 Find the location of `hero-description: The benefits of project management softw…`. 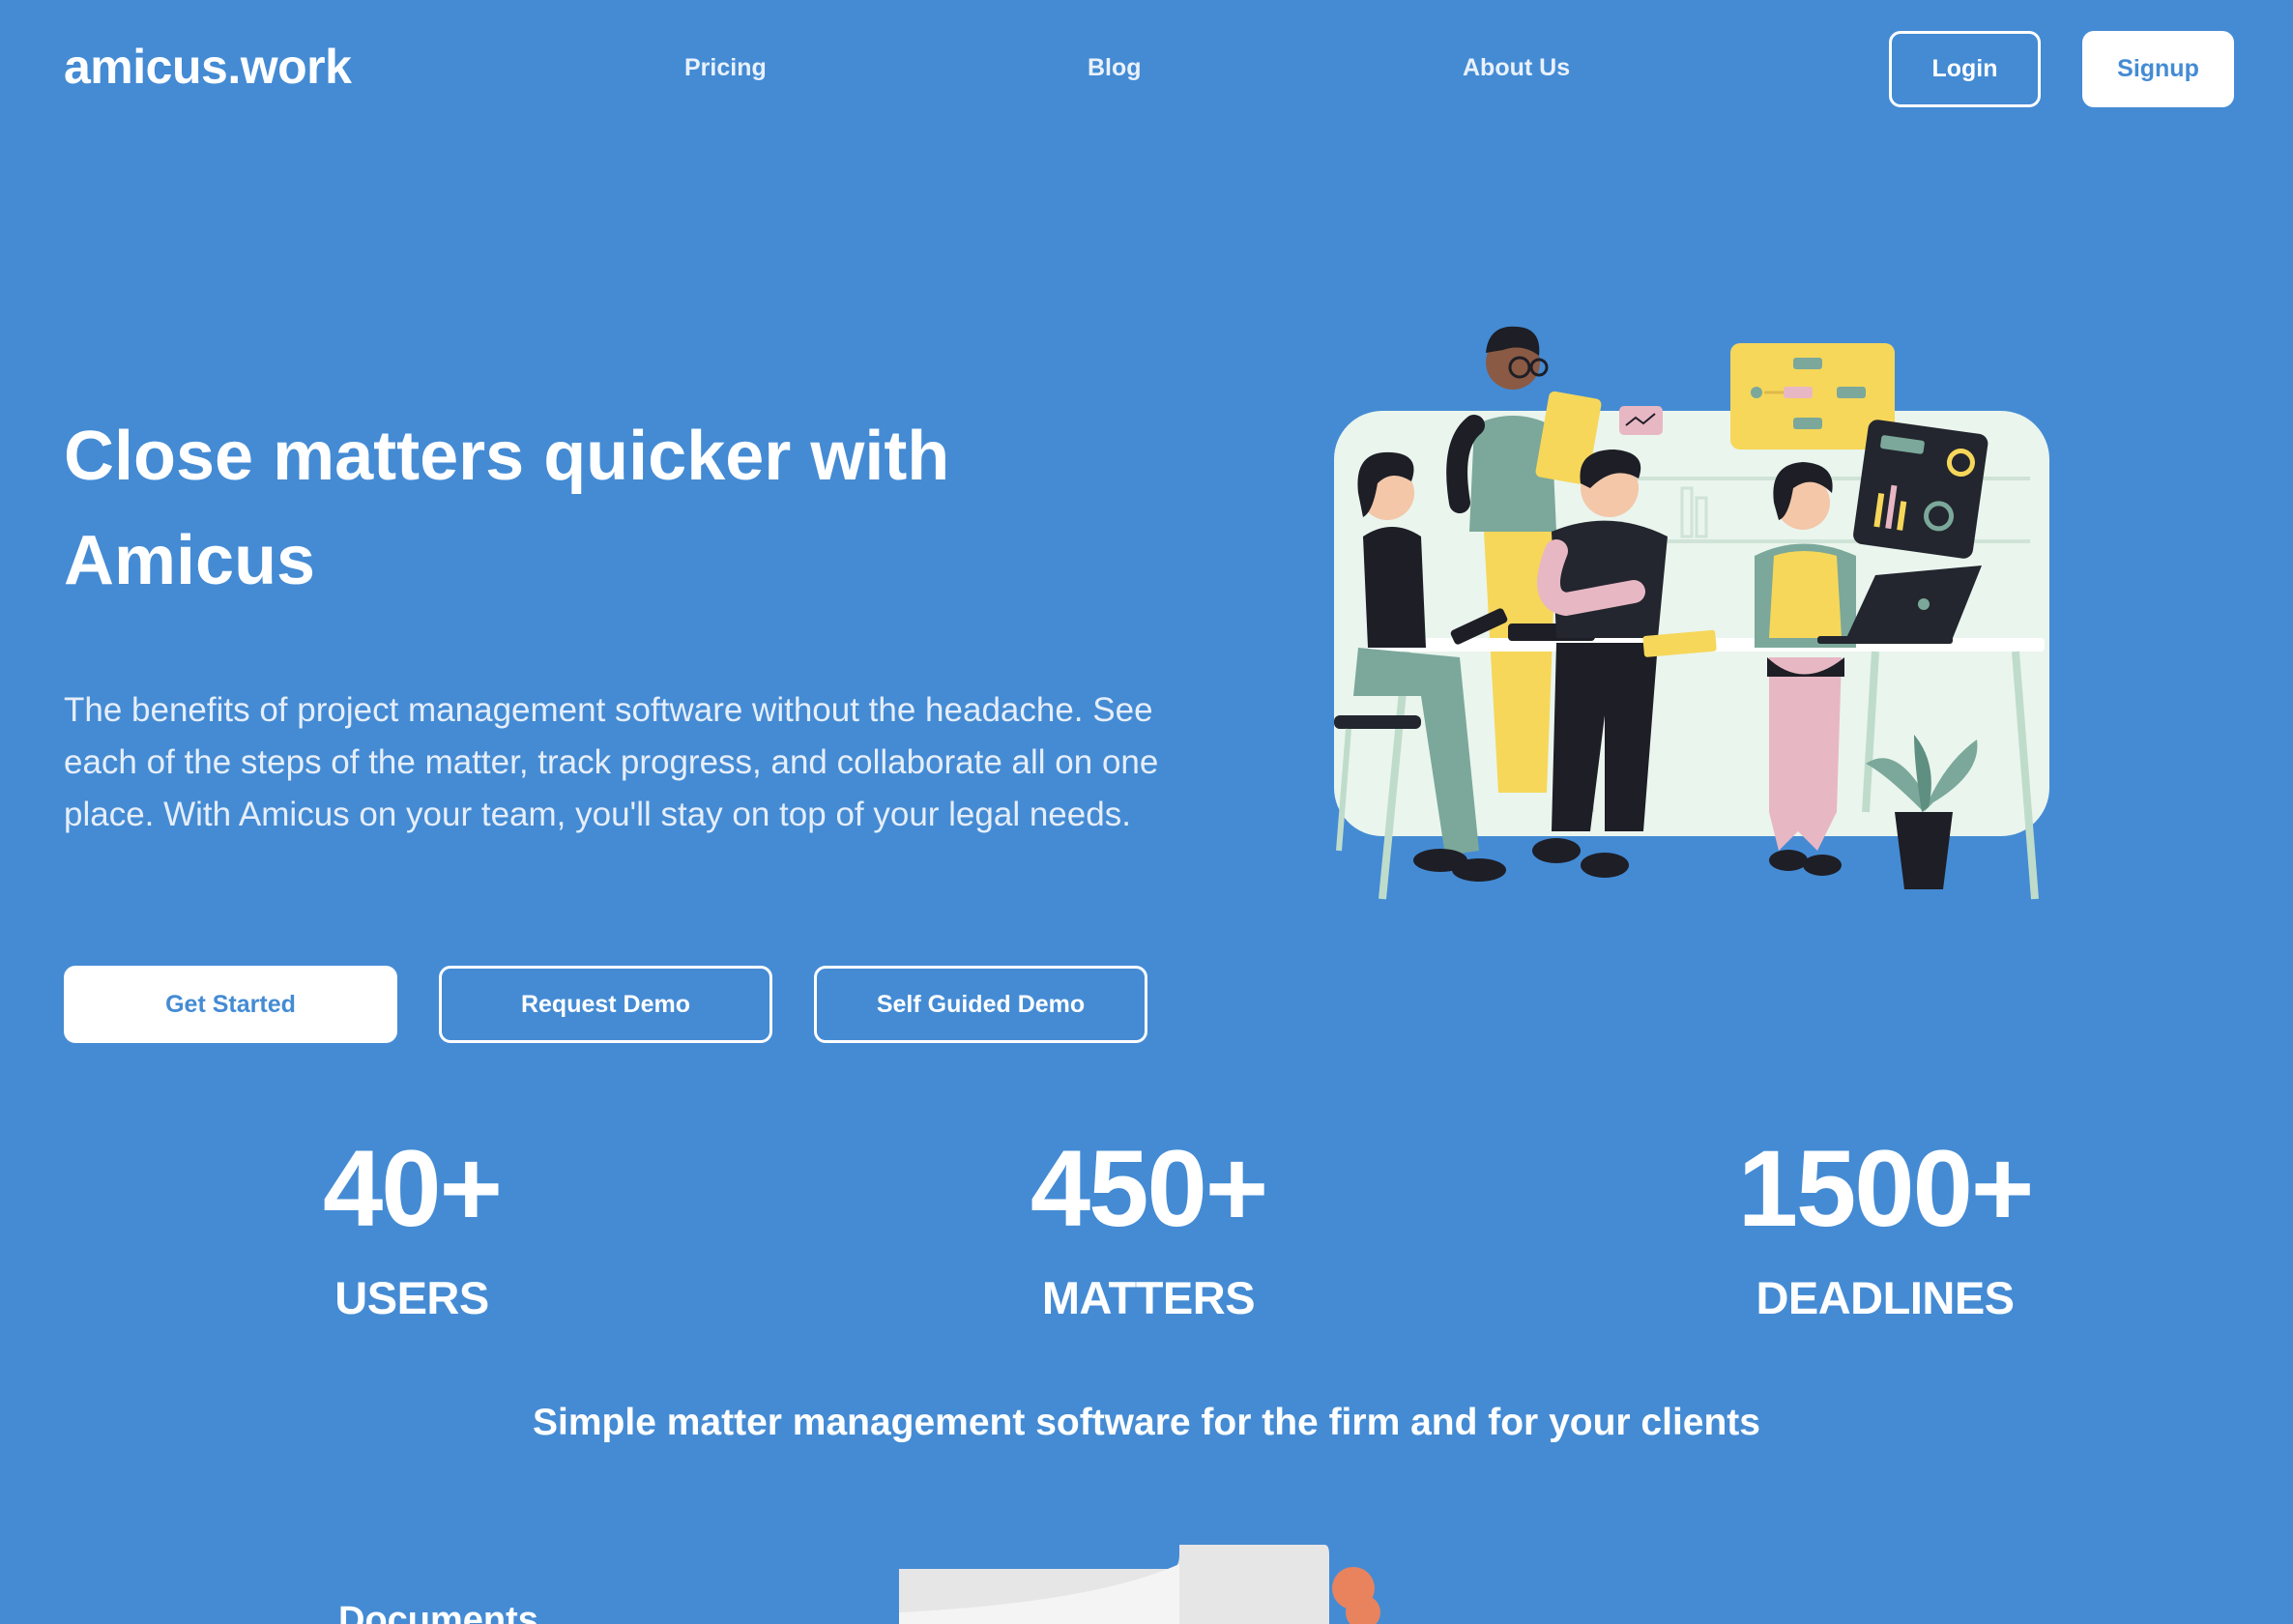

hero-description: The benefits of project management softw… is located at coordinates (611, 762).